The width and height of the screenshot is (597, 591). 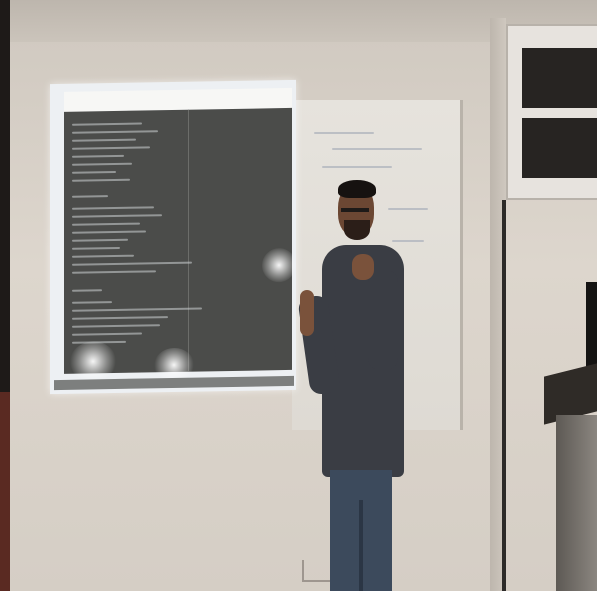 I want to click on presenter-glasses, so click(x=355, y=210).